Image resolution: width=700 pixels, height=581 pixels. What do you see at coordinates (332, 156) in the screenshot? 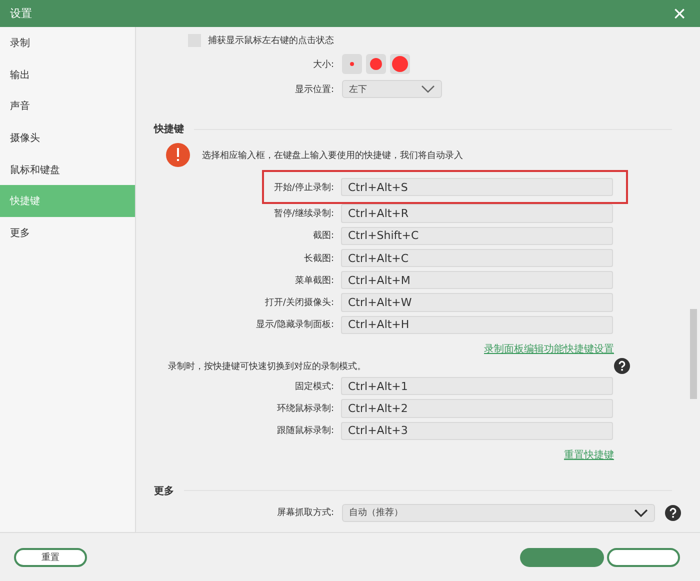
I see `notice-text: 选择相应输入框，在键盘上输入要使用的快捷键，我们将自动录入` at bounding box center [332, 156].